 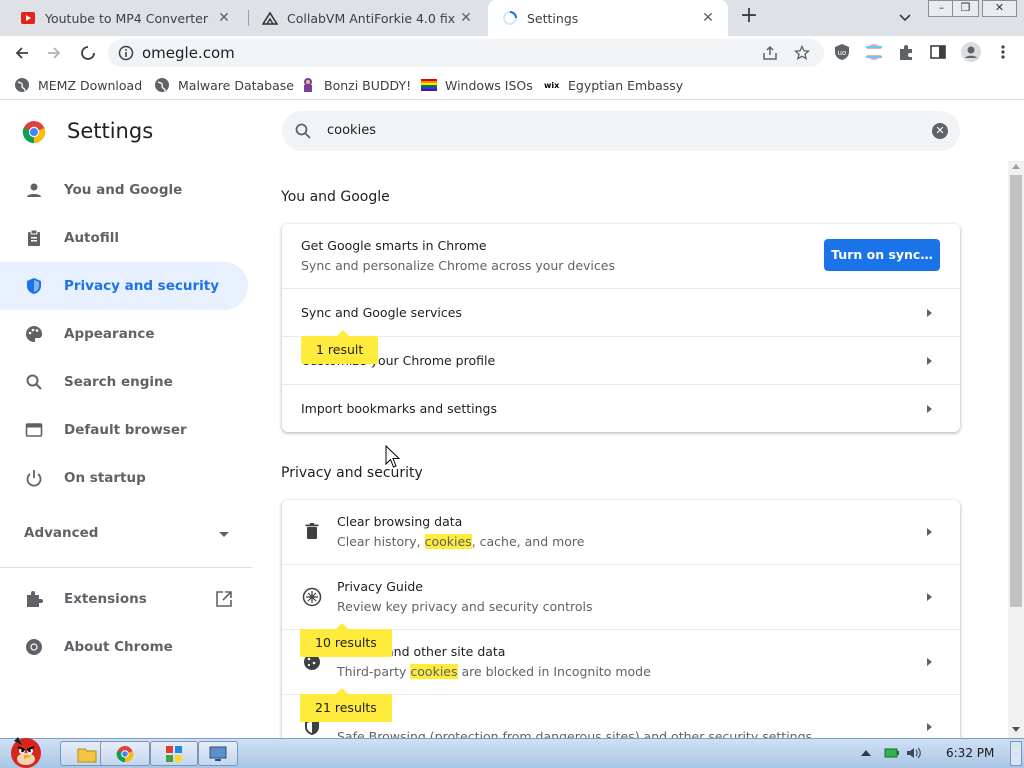 I want to click on sidebar-item-label: You and Google, so click(x=123, y=190).